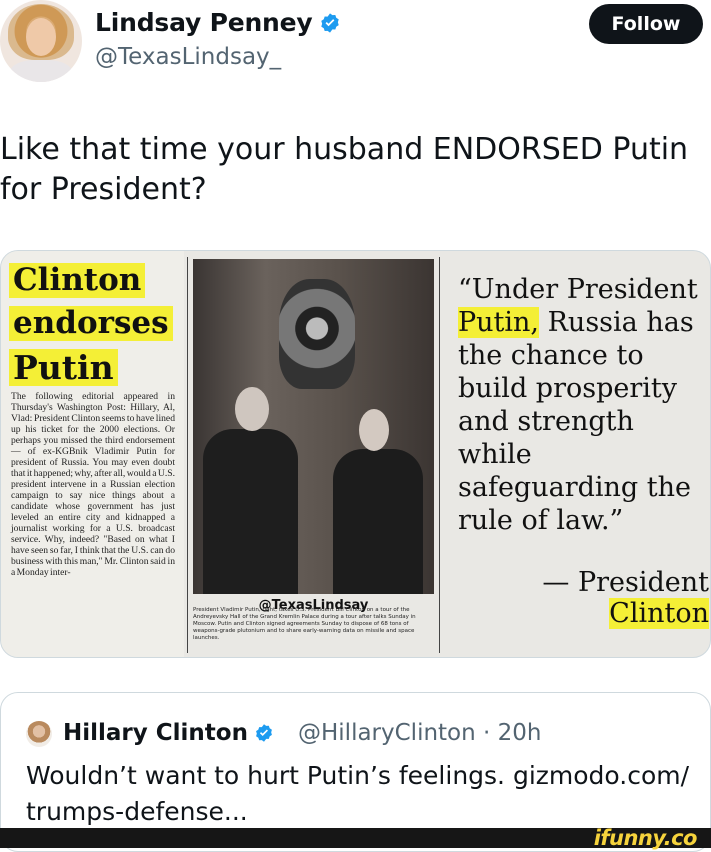 The width and height of the screenshot is (711, 852). Describe the element at coordinates (252, 409) in the screenshot. I see `photo-figure-left-head` at that location.